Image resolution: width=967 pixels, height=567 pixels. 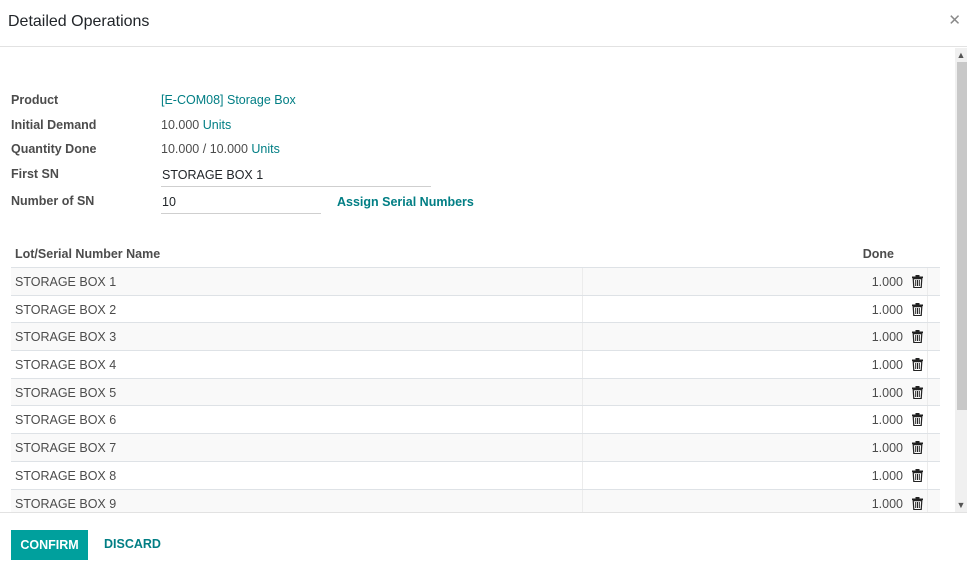 What do you see at coordinates (475, 500) in the screenshot?
I see `table-row: STORAGE BOX 9 1.000` at bounding box center [475, 500].